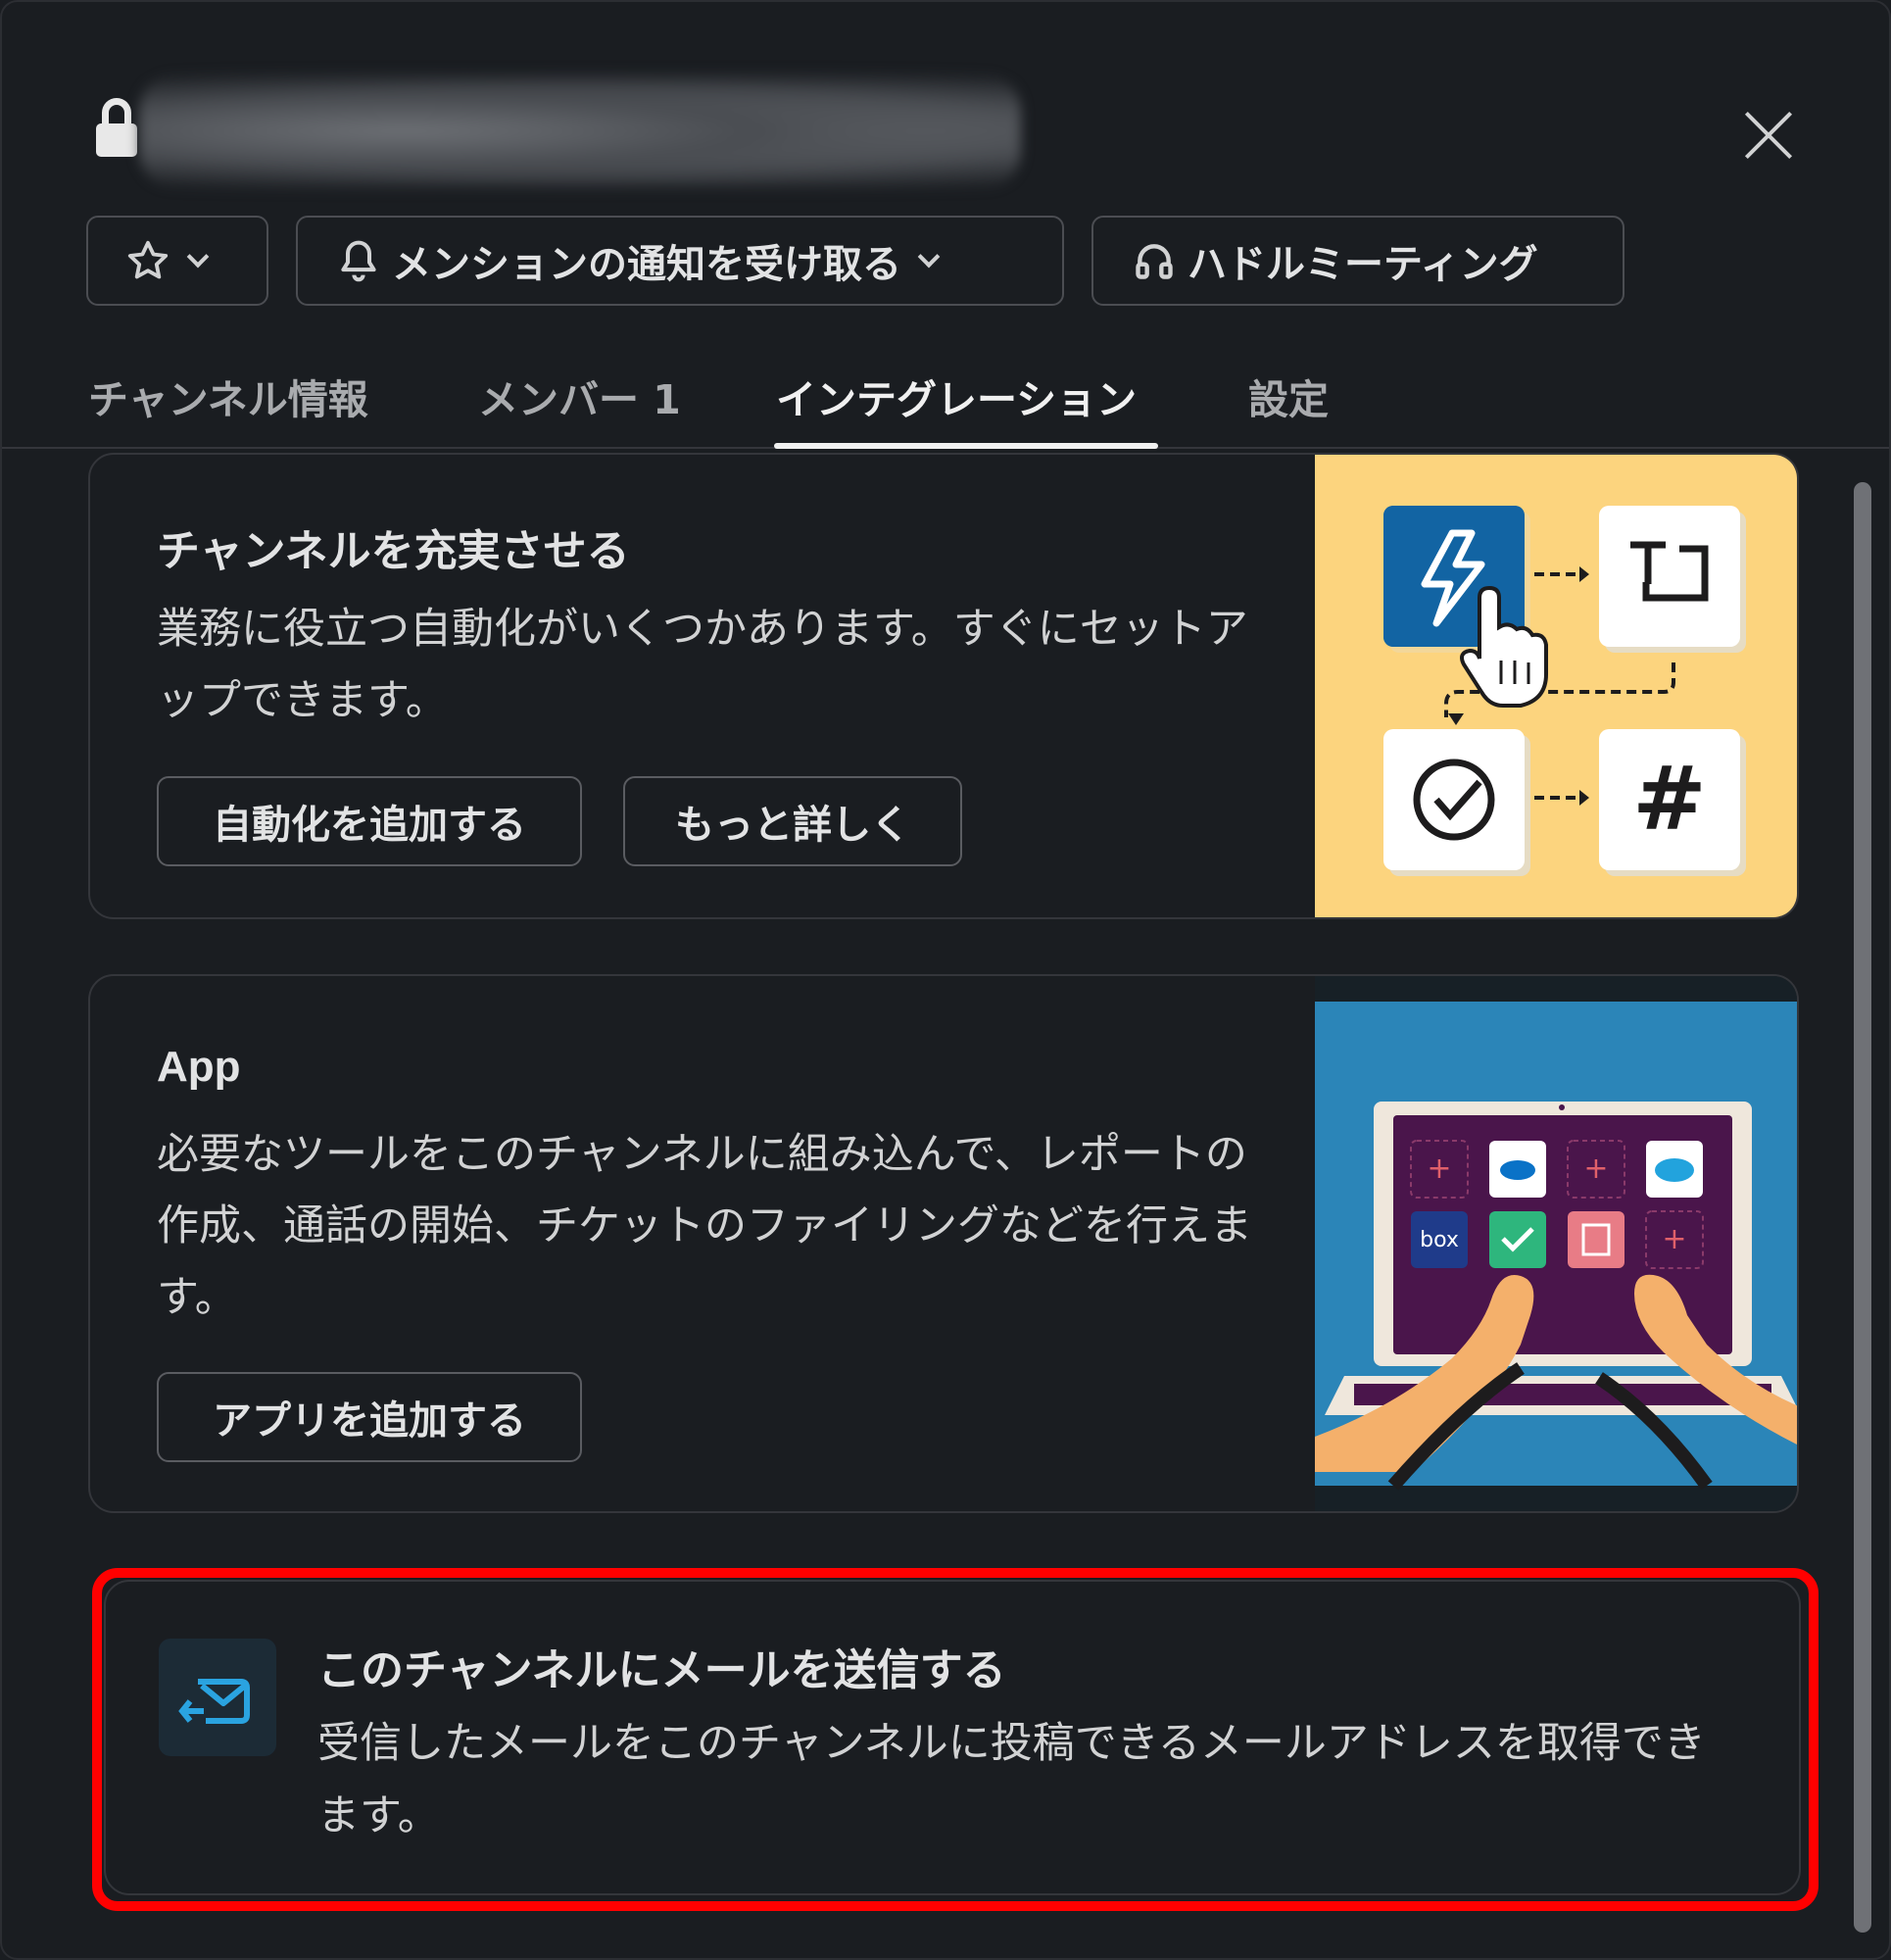 This screenshot has width=1891, height=1960. Describe the element at coordinates (1440, 1240) in the screenshot. I see `svg-text: box` at that location.